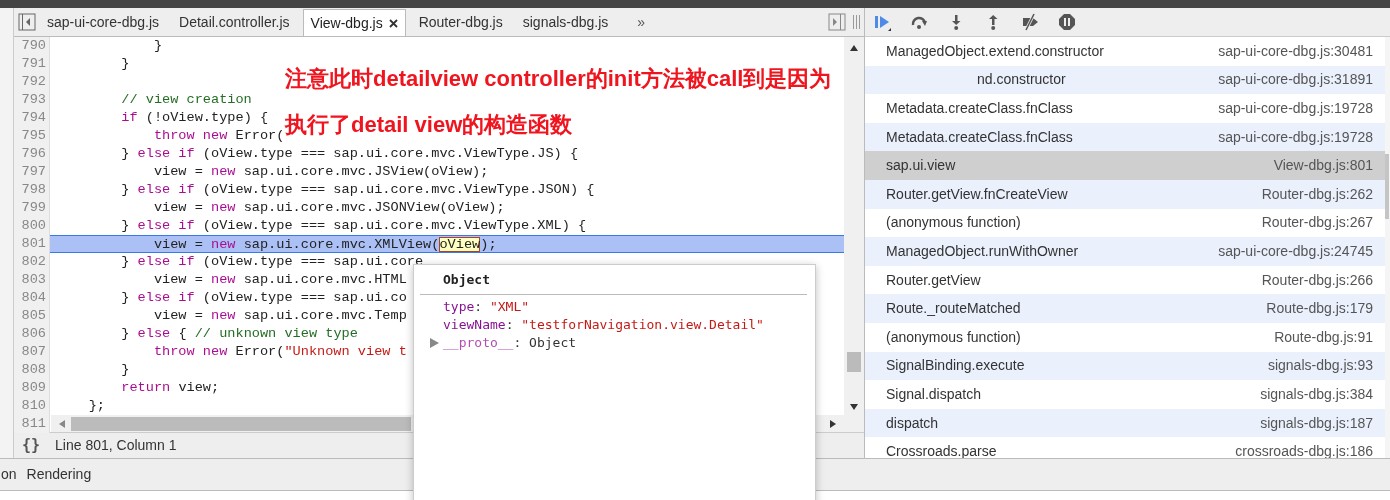 This screenshot has height=500, width=1390. What do you see at coordinates (429, 125) in the screenshot?
I see `annotation-text: 执行了detail view的构造函数` at bounding box center [429, 125].